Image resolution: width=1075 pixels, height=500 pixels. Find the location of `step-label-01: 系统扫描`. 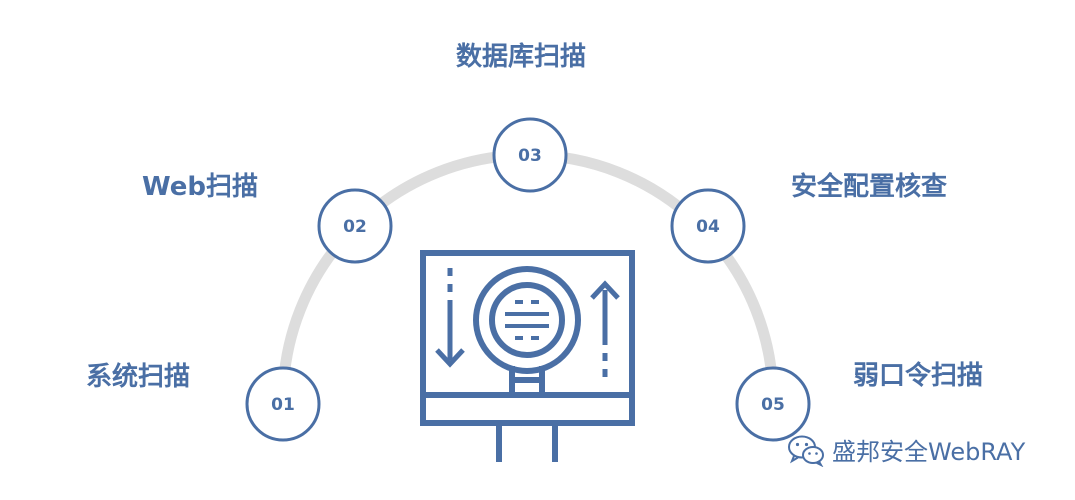

step-label-01: 系统扫描 is located at coordinates (138, 377).